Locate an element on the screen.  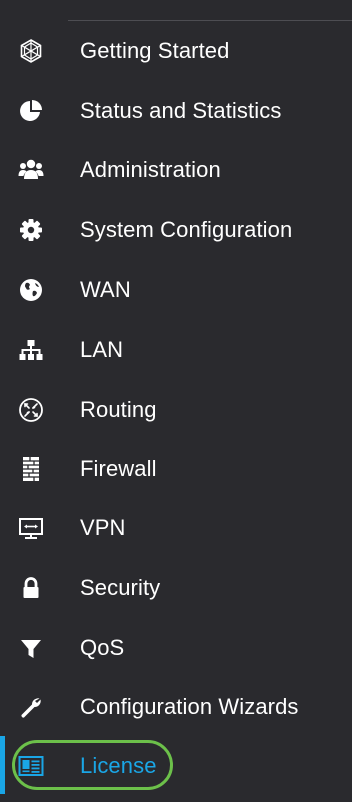
sidebar-item-label: Status and Statistics is located at coordinates (181, 110).